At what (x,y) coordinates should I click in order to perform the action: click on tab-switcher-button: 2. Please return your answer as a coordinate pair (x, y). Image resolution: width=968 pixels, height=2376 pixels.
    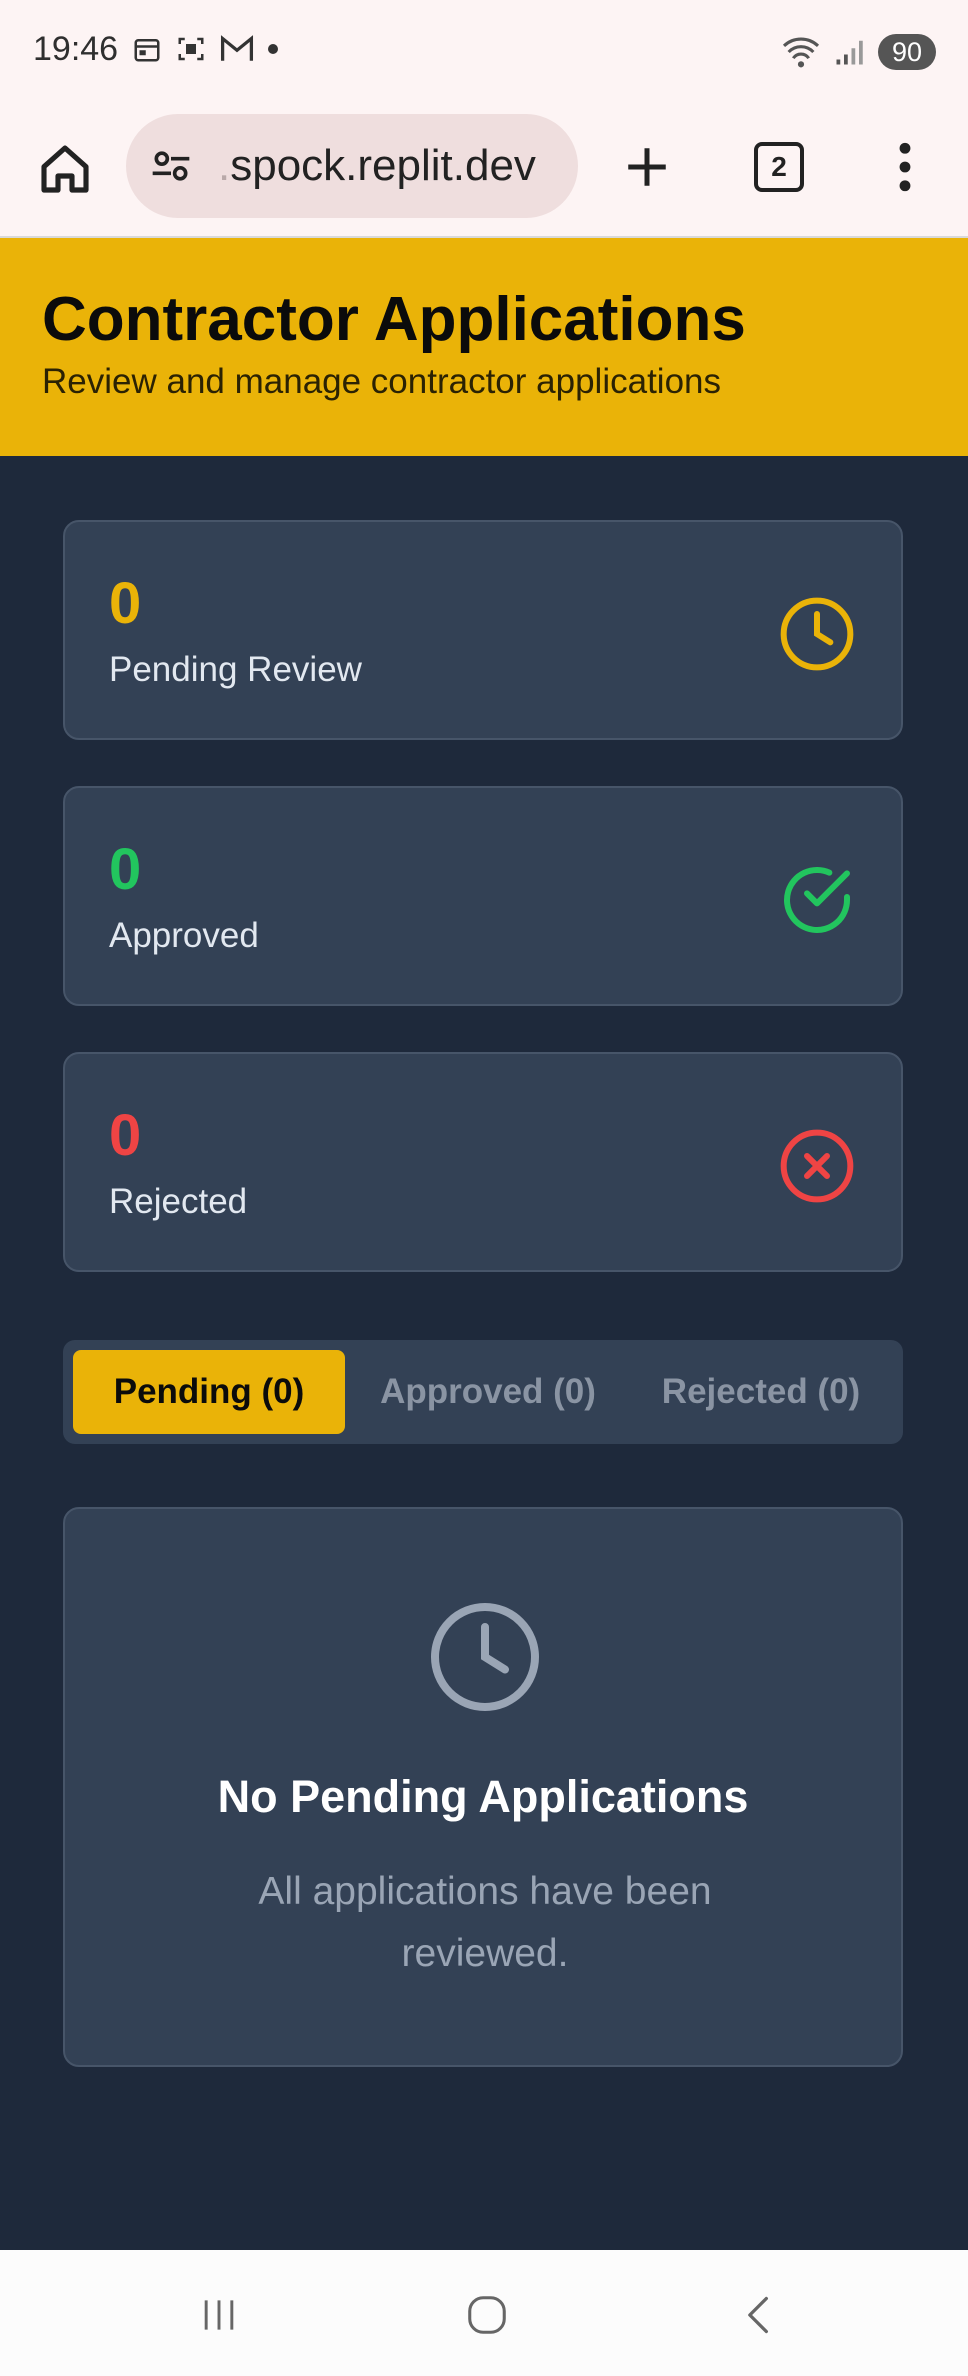
    Looking at the image, I should click on (779, 167).